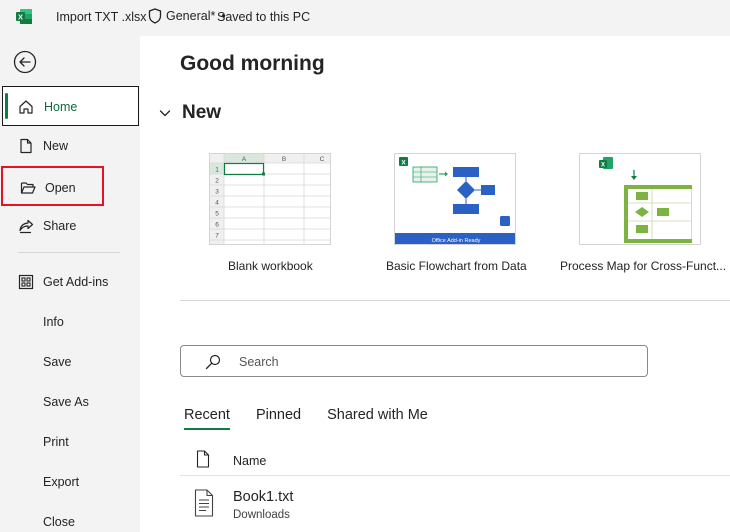 The height and width of the screenshot is (532, 730). What do you see at coordinates (70, 442) in the screenshot?
I see `sidebar-item-print: Print` at bounding box center [70, 442].